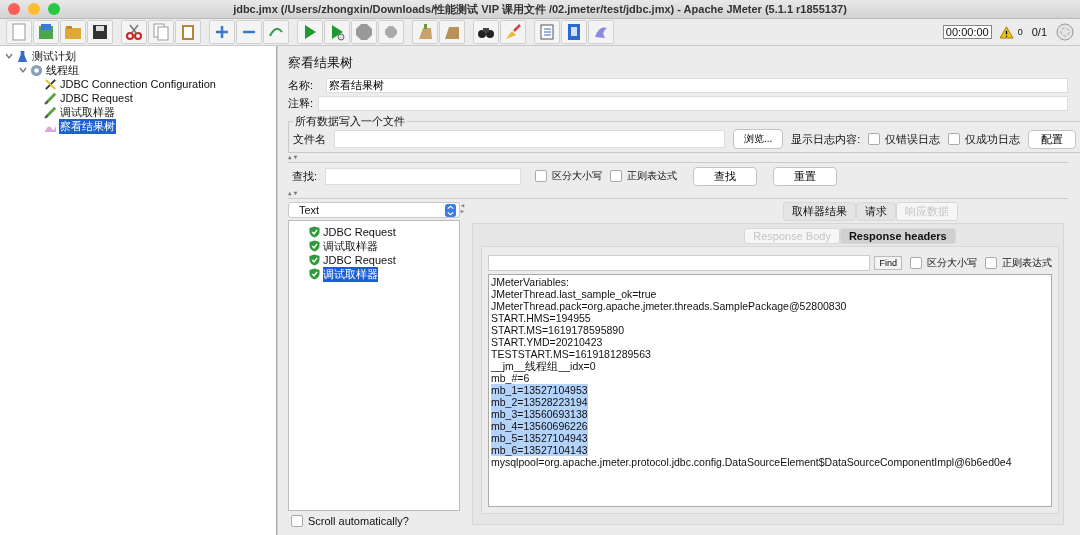 Image resolution: width=1080 pixels, height=535 pixels. I want to click on zoom-icon, so click(54, 9).